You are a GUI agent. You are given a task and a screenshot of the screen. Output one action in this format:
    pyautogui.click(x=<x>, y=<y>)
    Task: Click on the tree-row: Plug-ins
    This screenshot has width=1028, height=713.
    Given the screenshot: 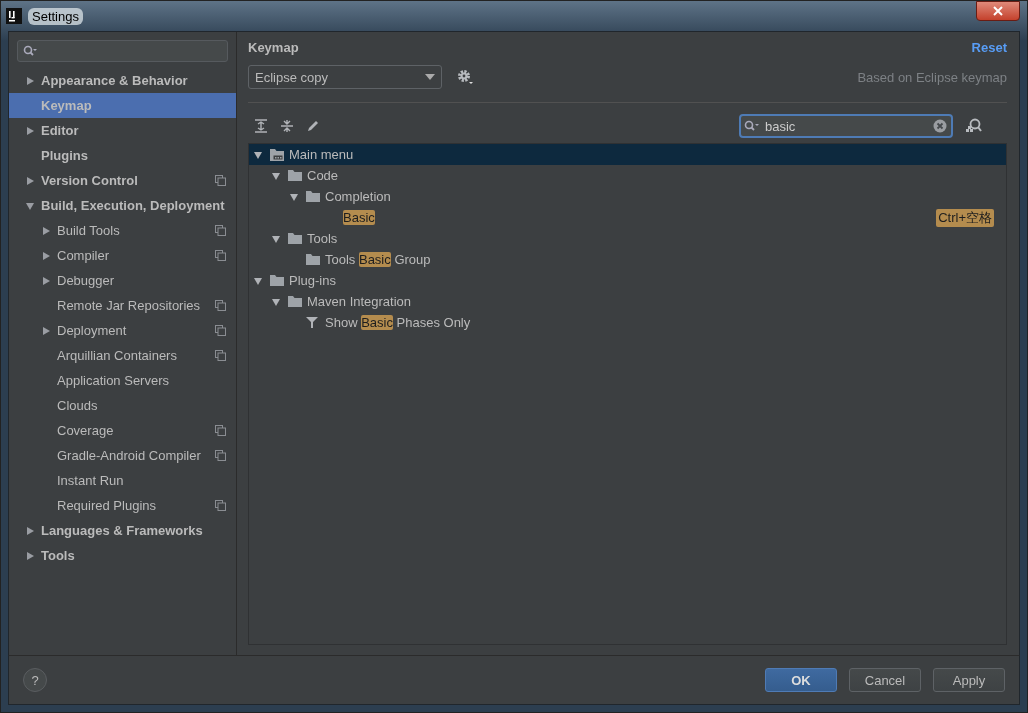 What is the action you would take?
    pyautogui.click(x=627, y=280)
    